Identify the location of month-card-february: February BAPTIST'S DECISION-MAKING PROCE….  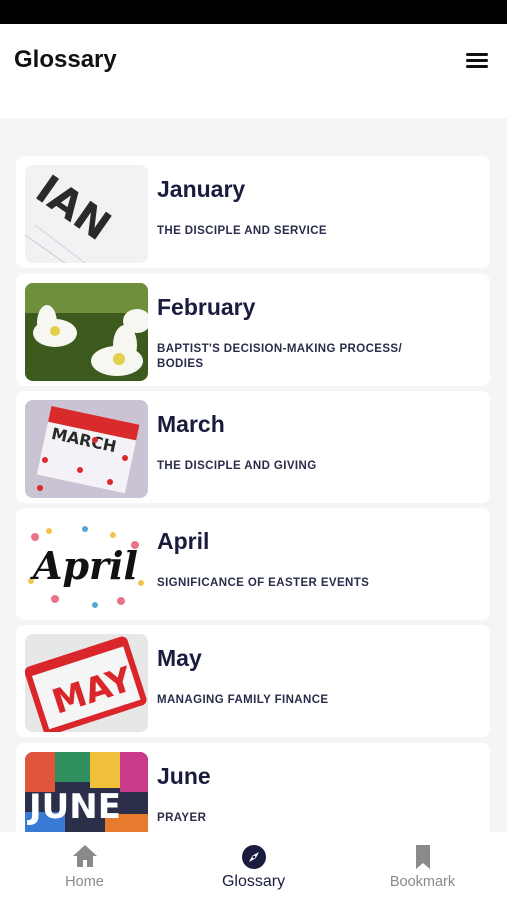
(253, 330).